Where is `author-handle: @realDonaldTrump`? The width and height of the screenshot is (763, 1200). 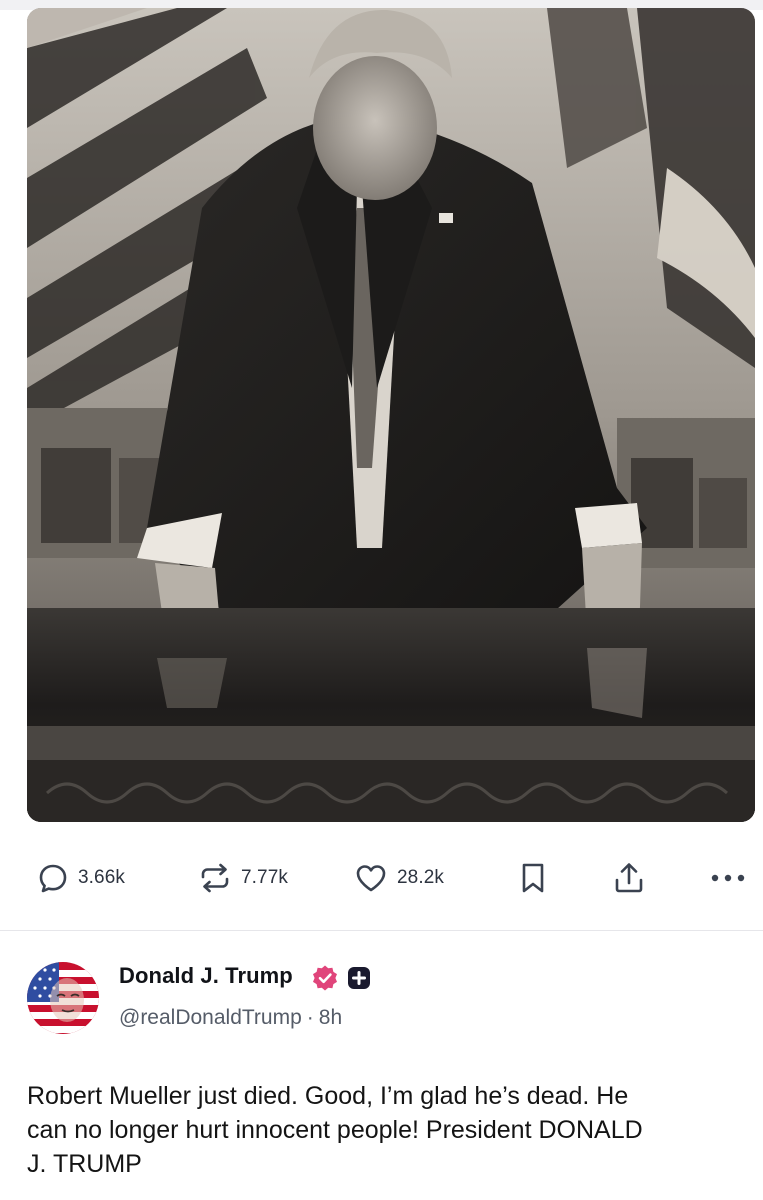
author-handle: @realDonaldTrump is located at coordinates (210, 1017).